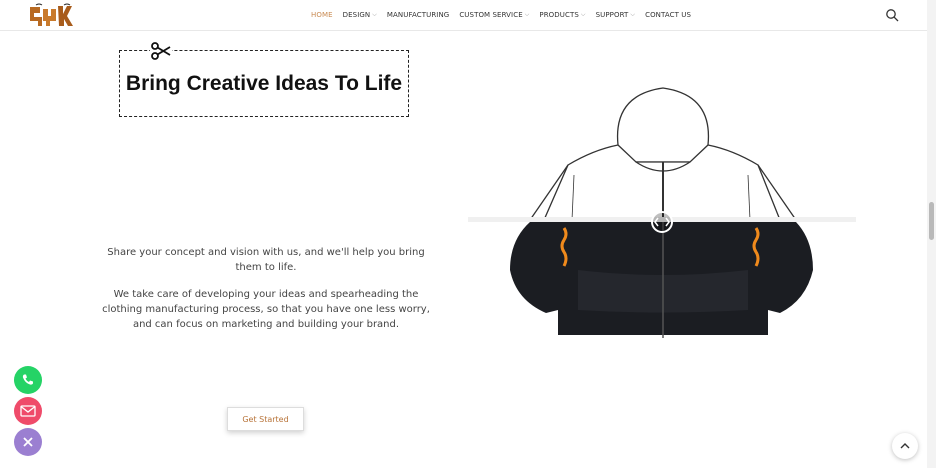  I want to click on nav-support-label: SUPPORT, so click(612, 15).